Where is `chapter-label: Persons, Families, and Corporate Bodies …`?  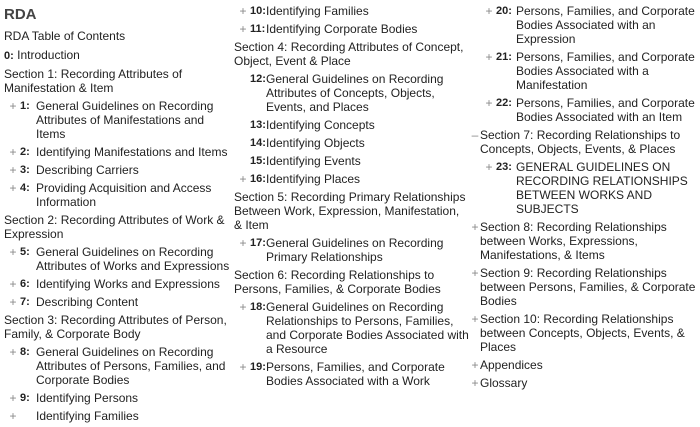
chapter-label: Persons, Families, and Corporate Bodies … is located at coordinates (605, 71).